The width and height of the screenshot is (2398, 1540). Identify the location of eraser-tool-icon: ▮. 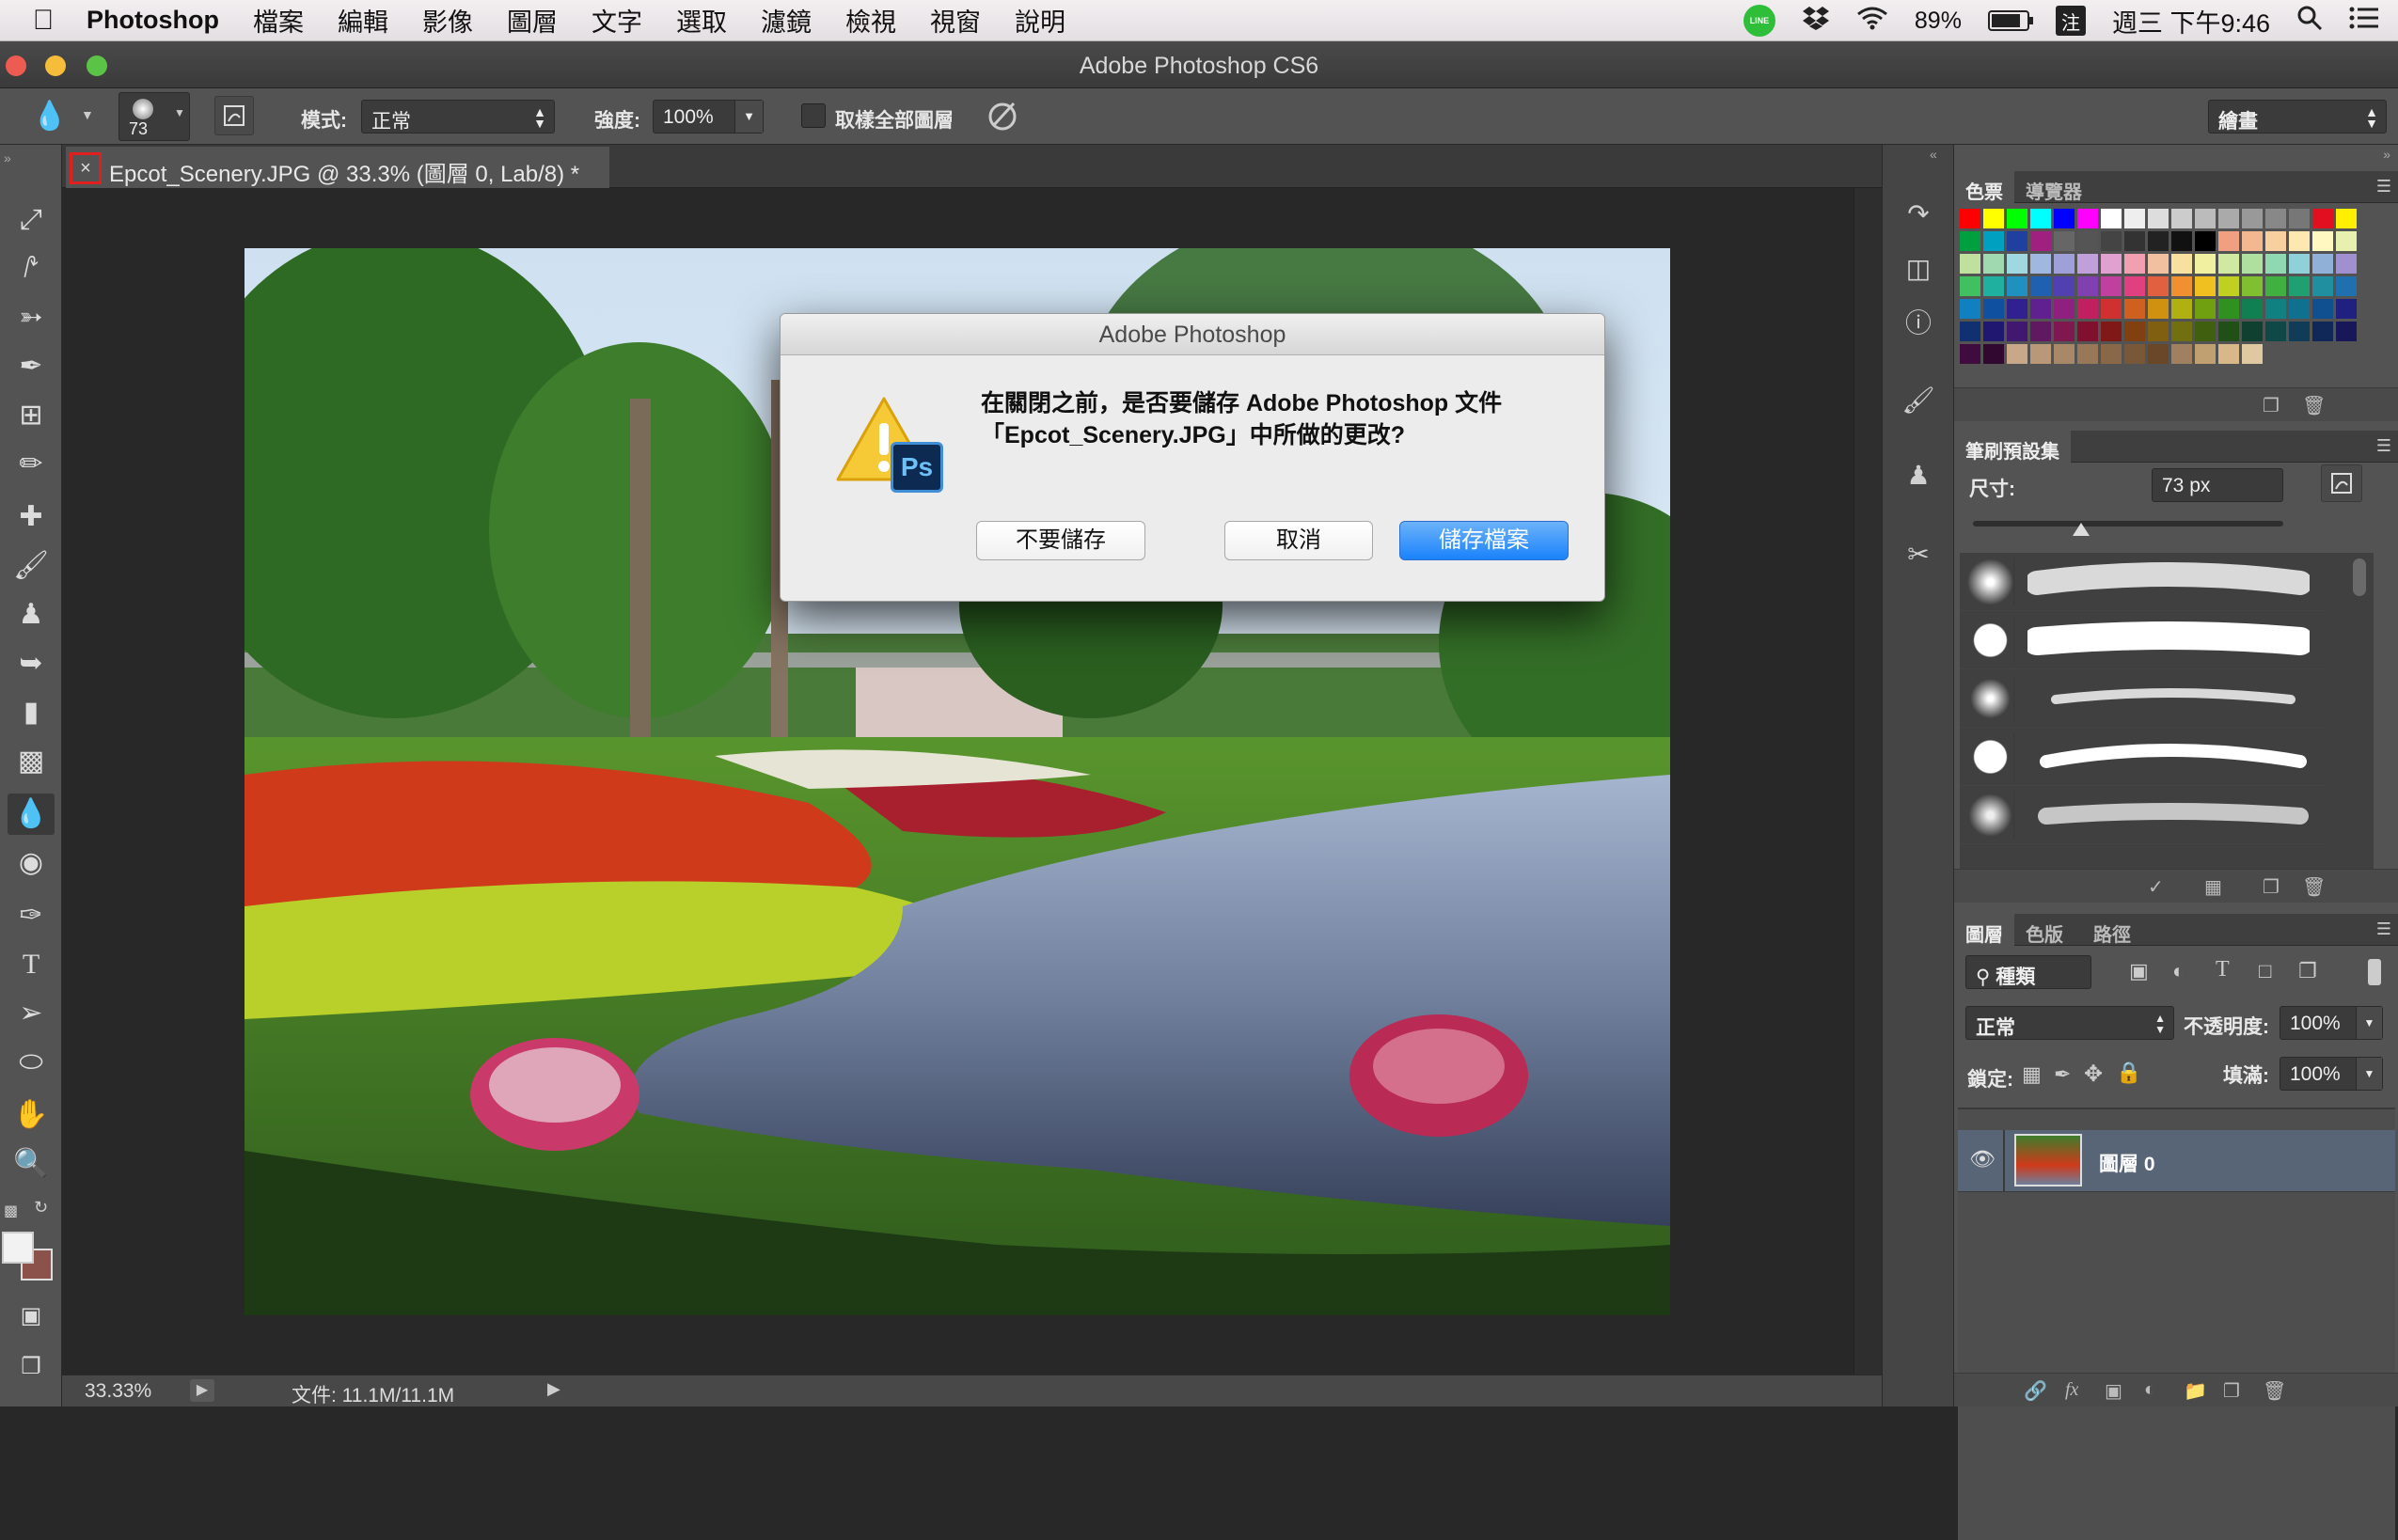
(31, 712).